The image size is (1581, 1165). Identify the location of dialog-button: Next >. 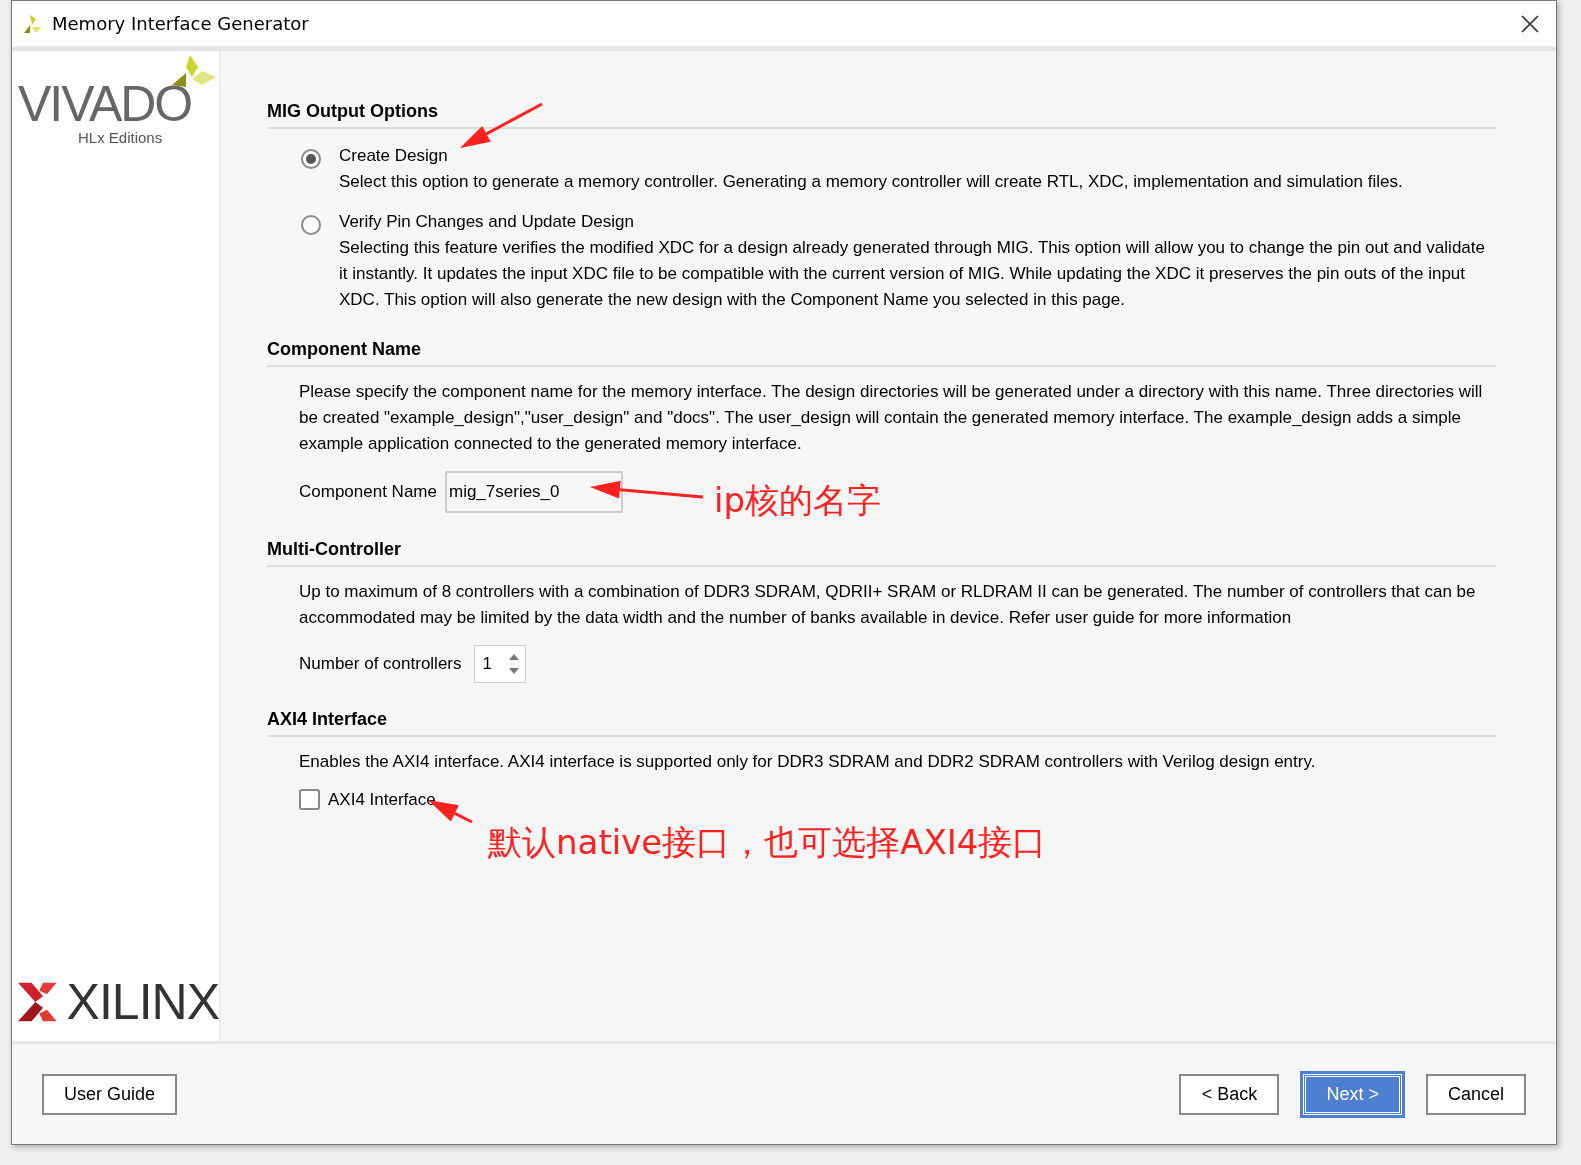
(1352, 1094).